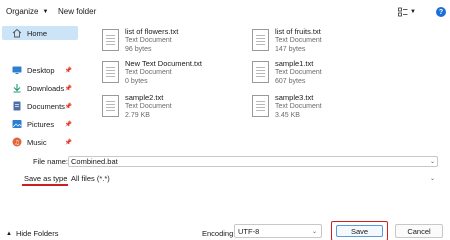 The width and height of the screenshot is (450, 240). I want to click on file-size: 0 bytes, so click(136, 81).